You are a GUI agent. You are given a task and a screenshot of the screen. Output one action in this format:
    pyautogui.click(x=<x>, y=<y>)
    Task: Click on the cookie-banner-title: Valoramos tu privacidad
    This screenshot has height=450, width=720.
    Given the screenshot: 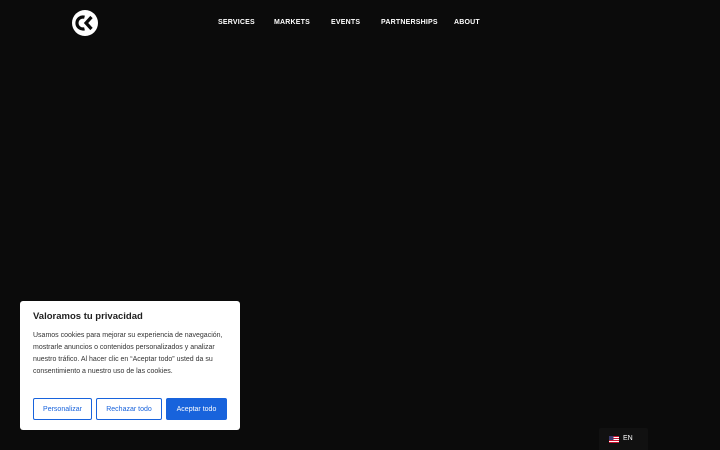 What is the action you would take?
    pyautogui.click(x=88, y=316)
    